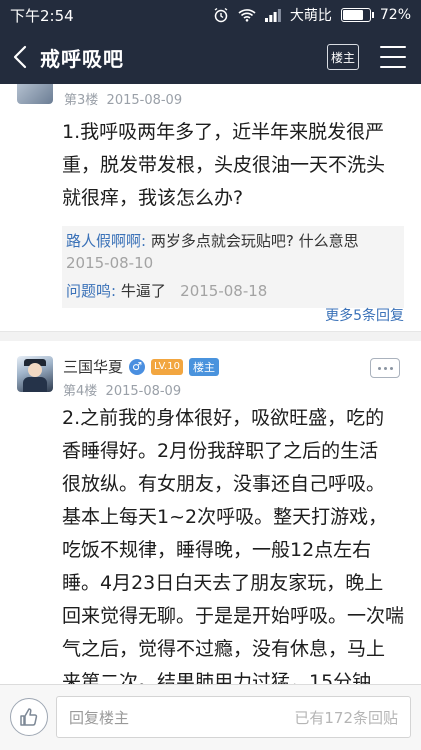 The image size is (421, 750). Describe the element at coordinates (93, 366) in the screenshot. I see `username: 三国华夏` at that location.